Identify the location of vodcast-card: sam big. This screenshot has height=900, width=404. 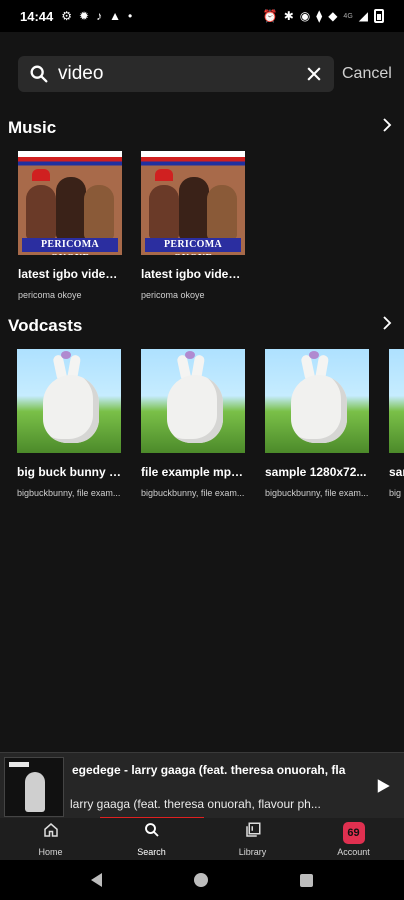
(396, 423).